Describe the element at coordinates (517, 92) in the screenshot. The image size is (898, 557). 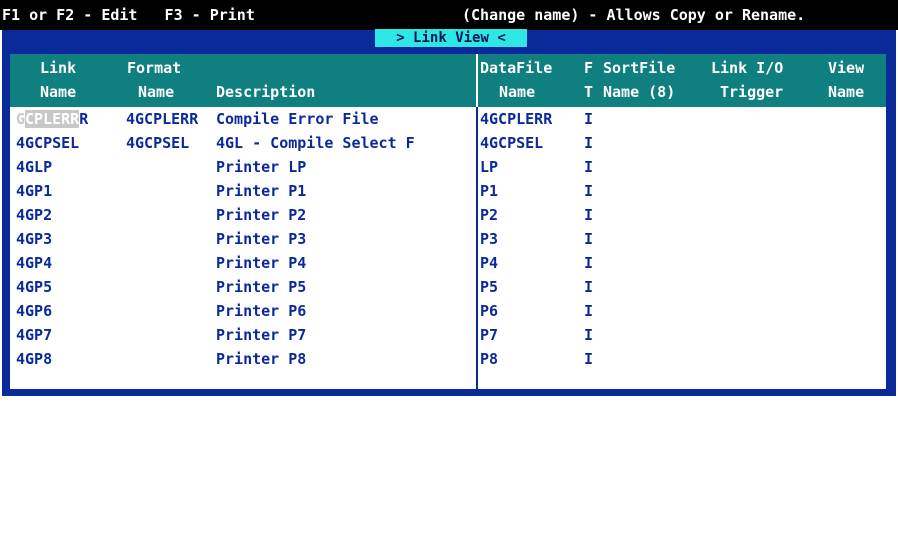
I see `col-datafile-name-line2: Name` at that location.